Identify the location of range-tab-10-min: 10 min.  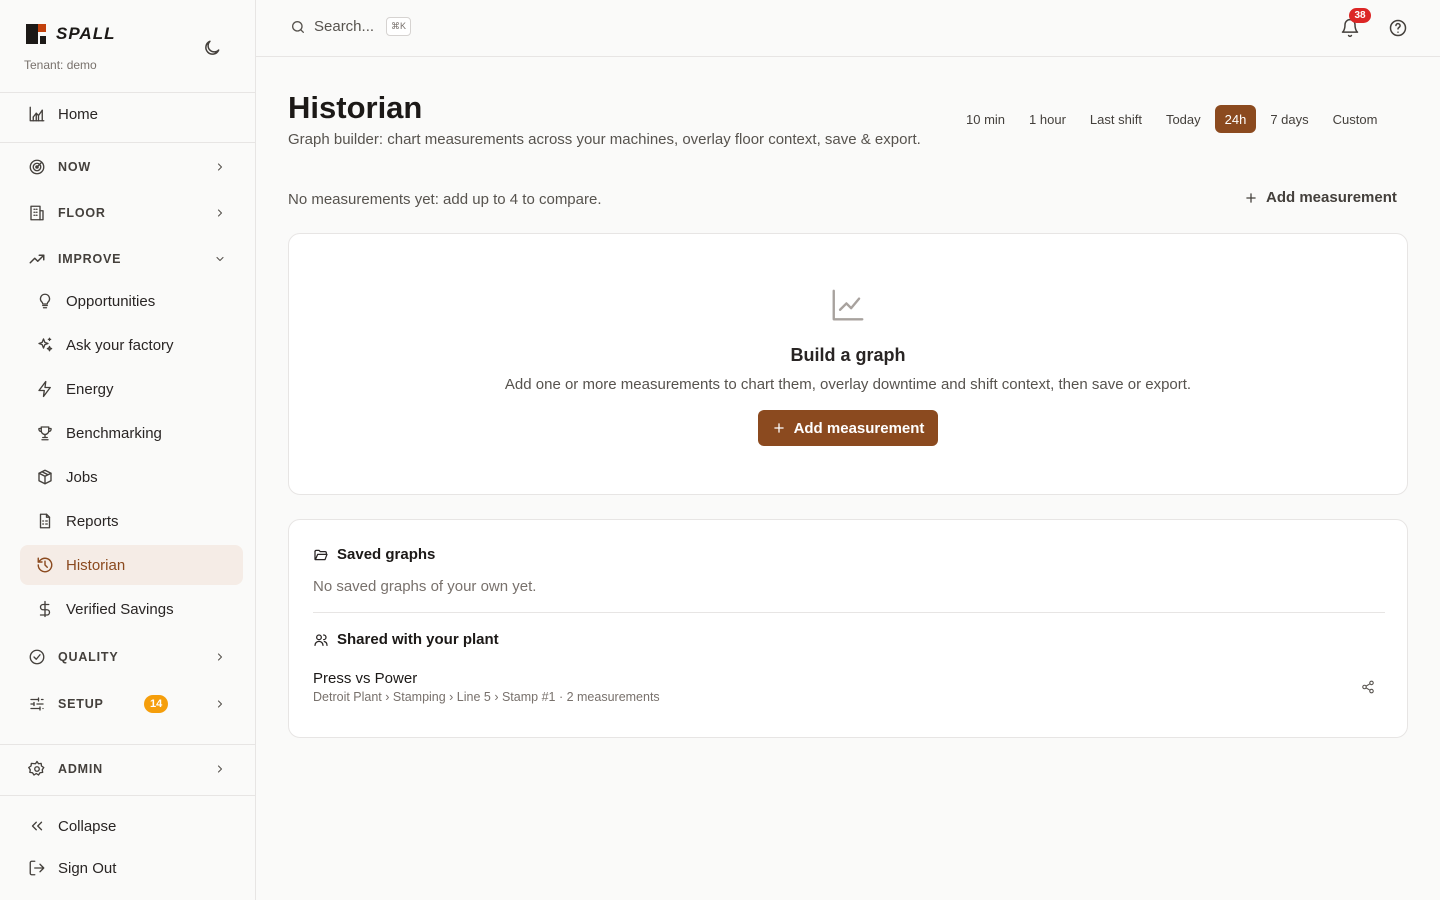
(985, 119).